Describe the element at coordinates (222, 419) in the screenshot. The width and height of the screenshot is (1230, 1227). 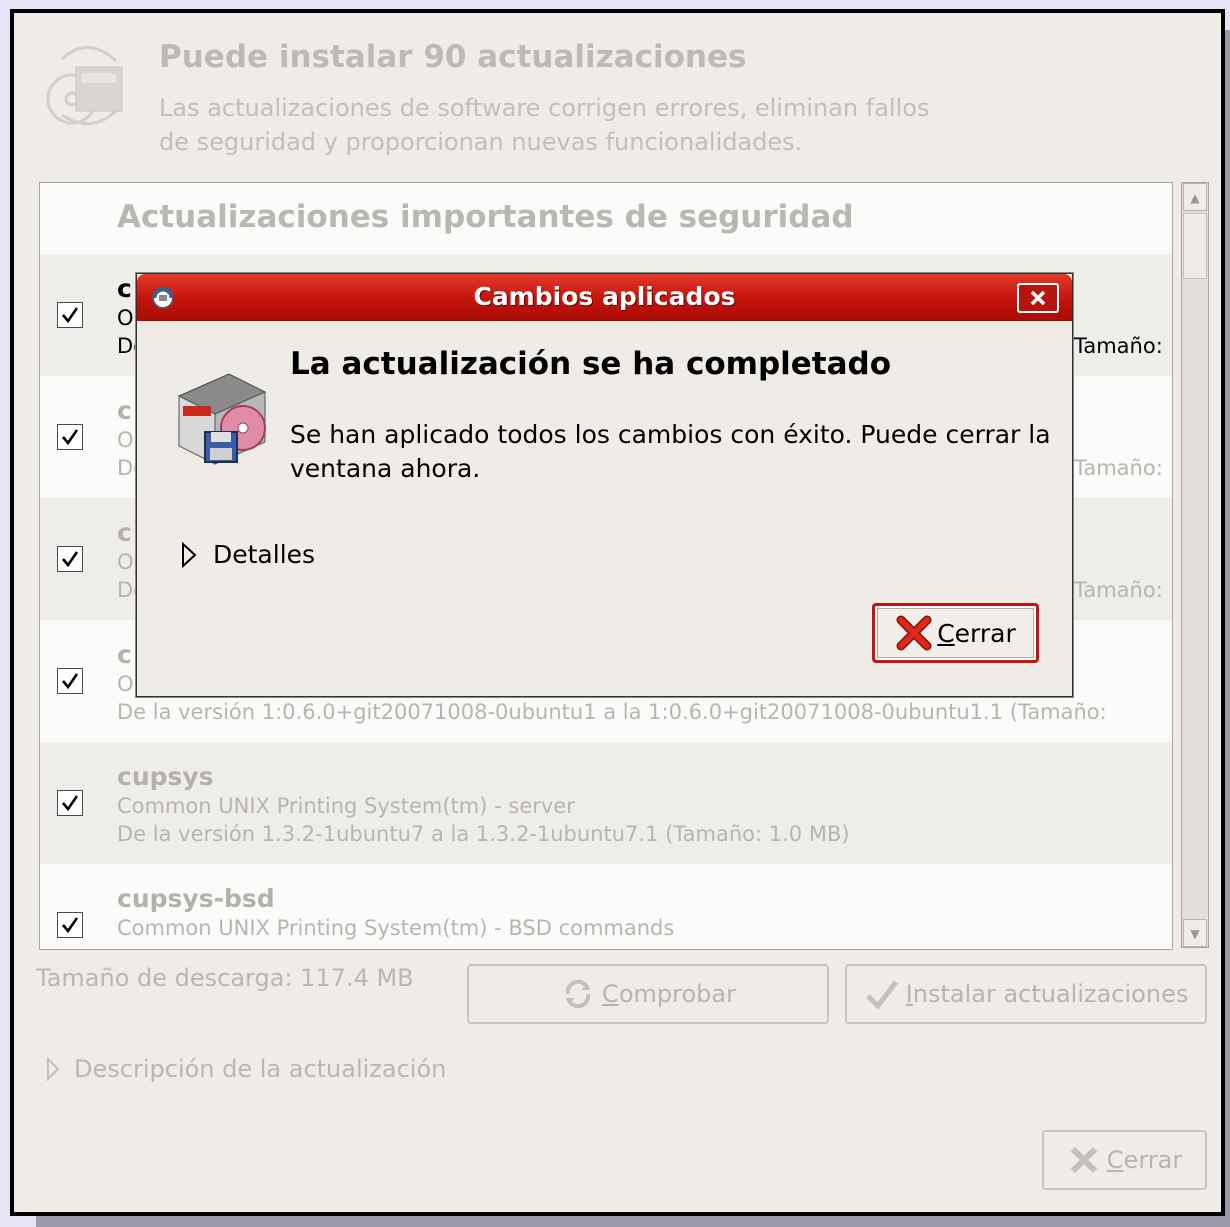
I see `software-package-icon` at that location.